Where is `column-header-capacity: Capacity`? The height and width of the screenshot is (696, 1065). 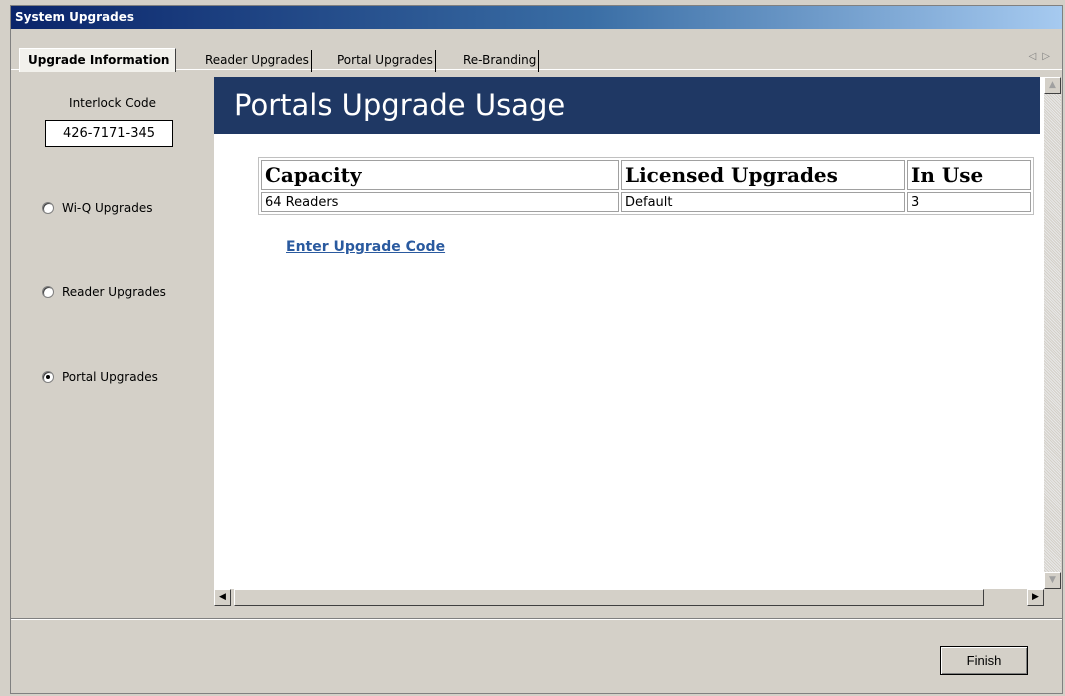
column-header-capacity: Capacity is located at coordinates (440, 175).